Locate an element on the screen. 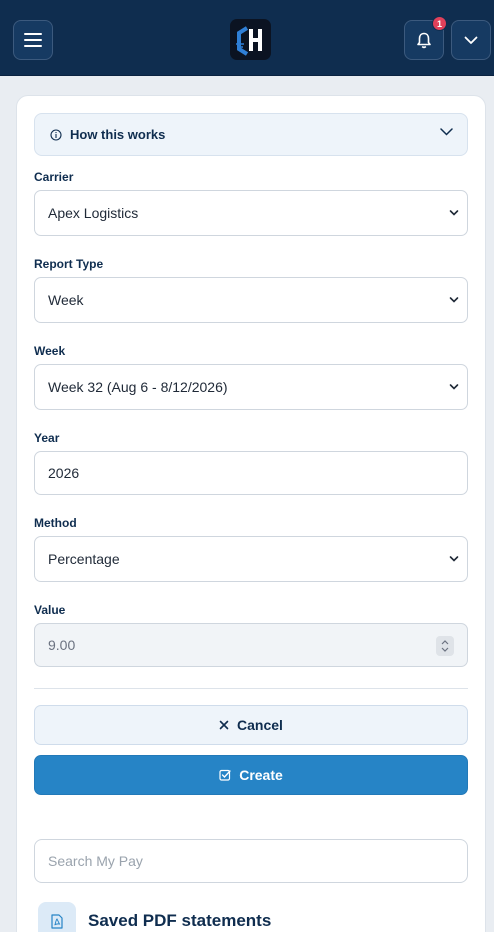 This screenshot has width=494, height=932. notification-badge: 1 is located at coordinates (439, 23).